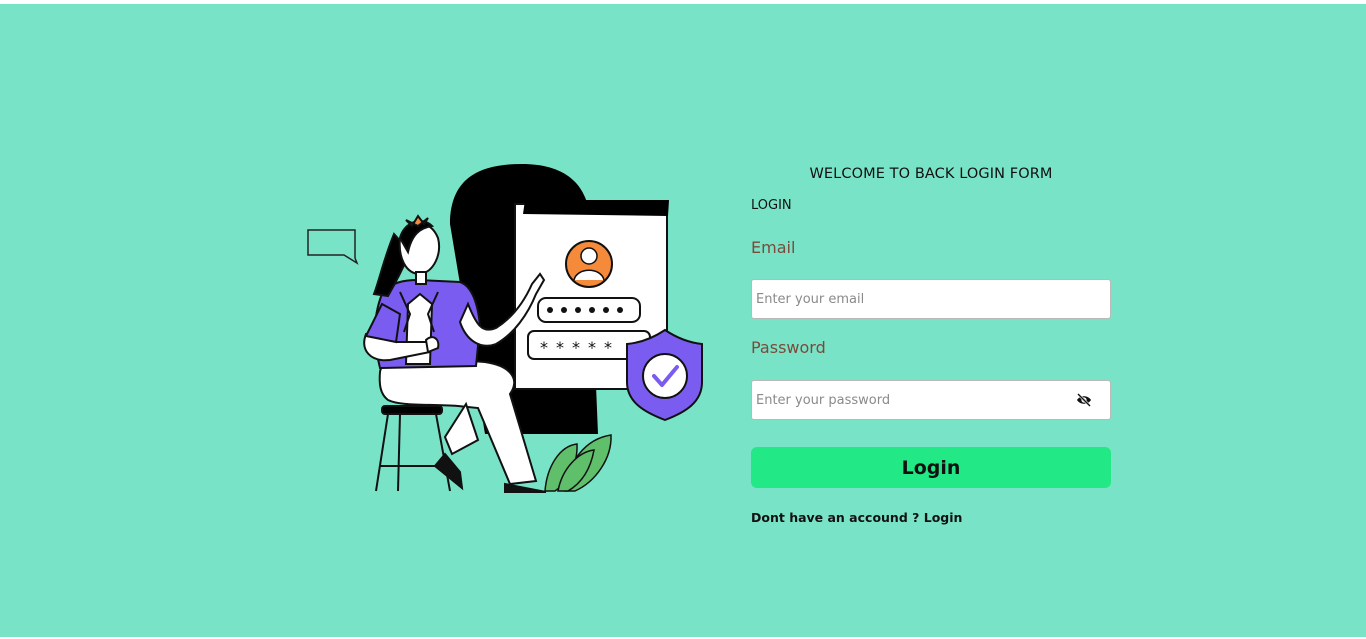  What do you see at coordinates (856, 517) in the screenshot?
I see `signup-link: Dont have an accound ? Login` at bounding box center [856, 517].